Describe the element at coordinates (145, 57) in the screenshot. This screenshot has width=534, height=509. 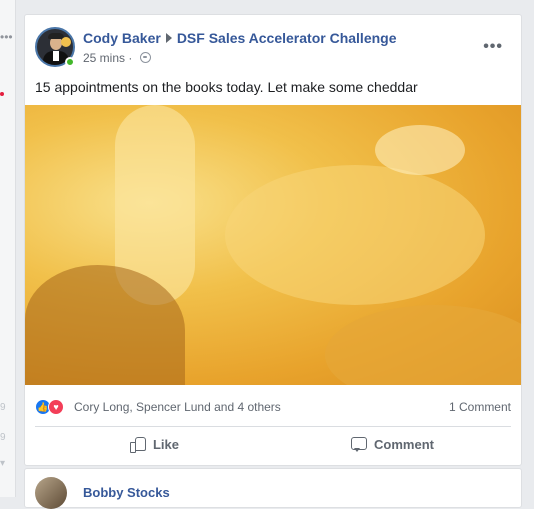
I see `globe-icon` at that location.